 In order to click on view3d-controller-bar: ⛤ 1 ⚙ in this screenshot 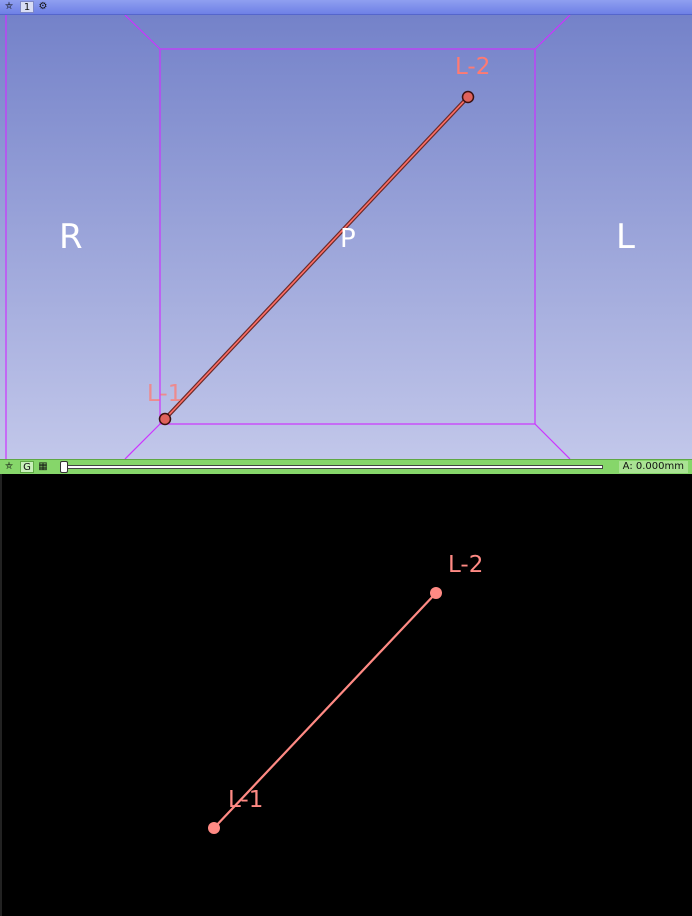, I will do `click(346, 7)`.